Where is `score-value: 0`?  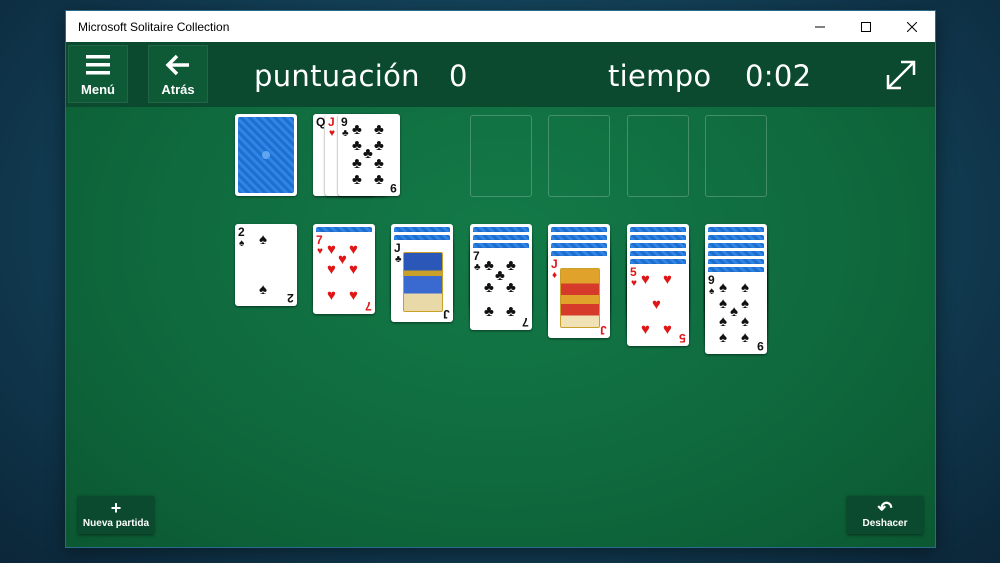 score-value: 0 is located at coordinates (458, 76).